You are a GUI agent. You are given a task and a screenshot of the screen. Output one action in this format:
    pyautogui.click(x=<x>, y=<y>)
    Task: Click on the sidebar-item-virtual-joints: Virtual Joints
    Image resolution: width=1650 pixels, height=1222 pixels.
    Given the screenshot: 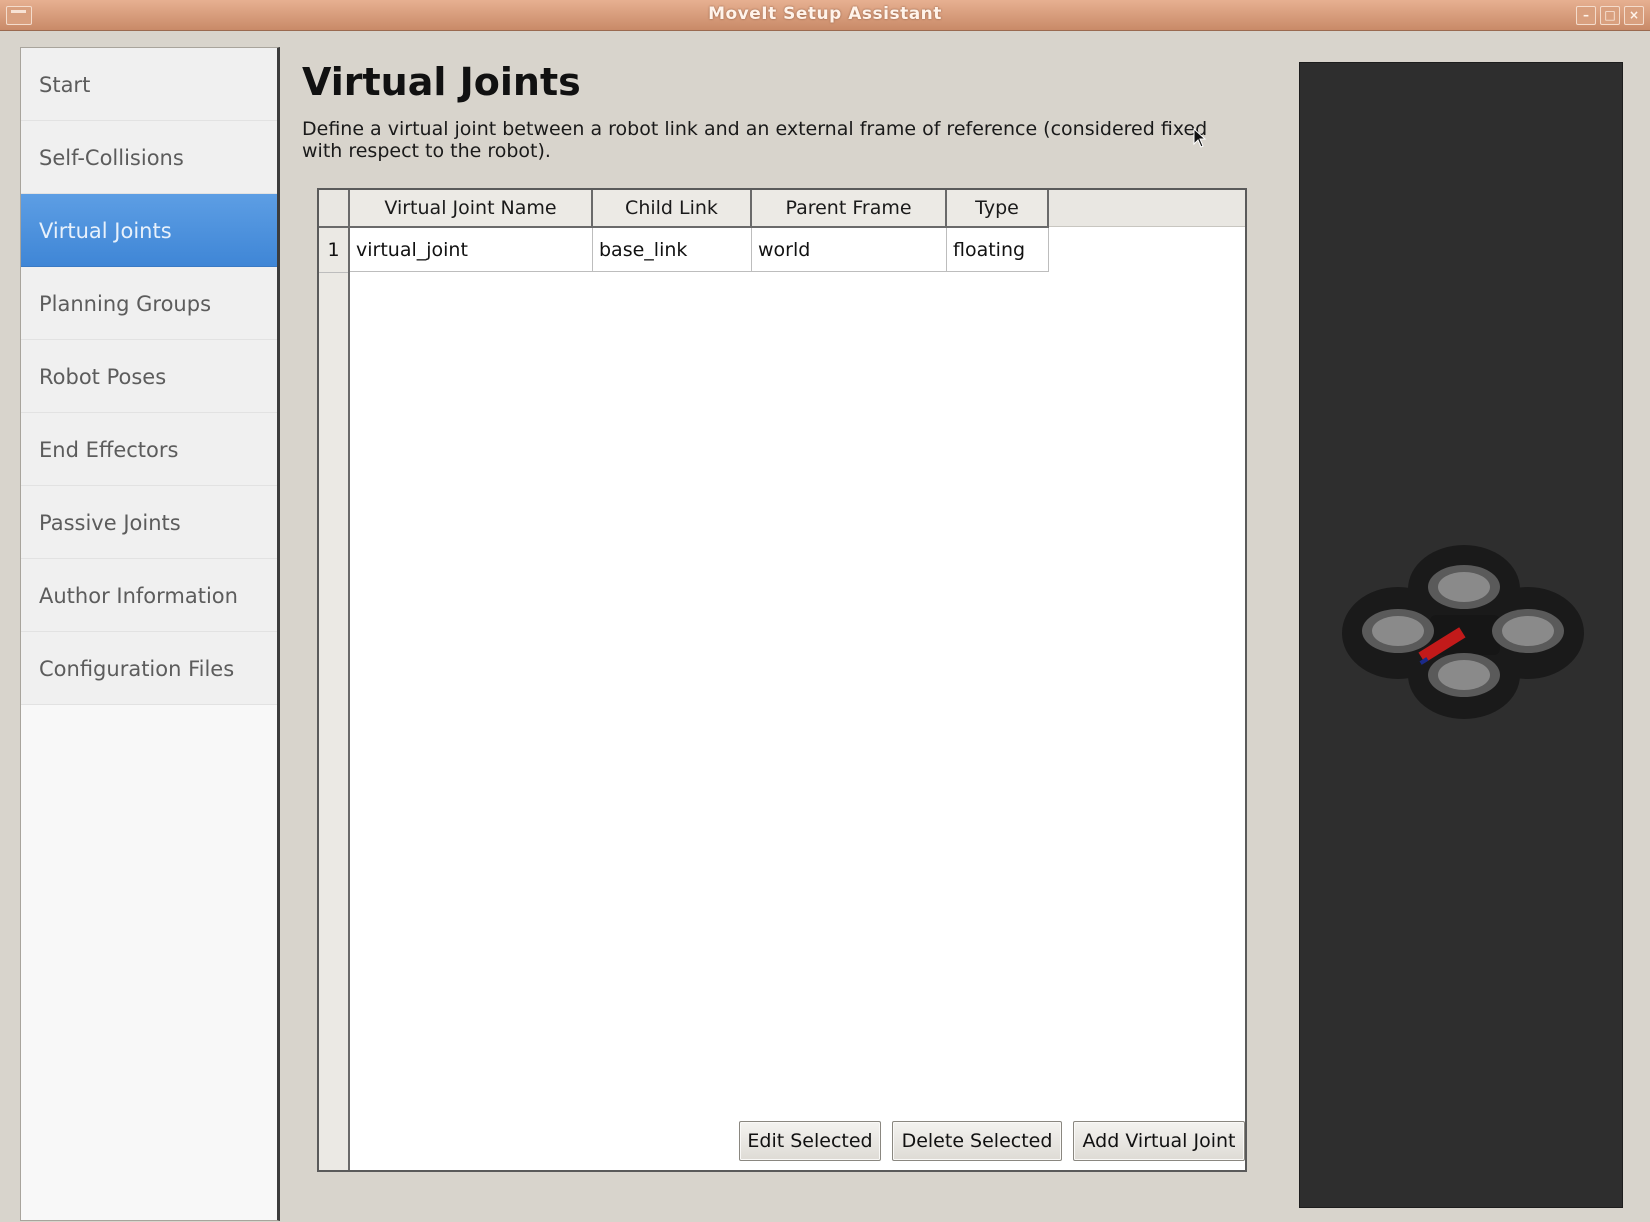 What is the action you would take?
    pyautogui.click(x=149, y=230)
    